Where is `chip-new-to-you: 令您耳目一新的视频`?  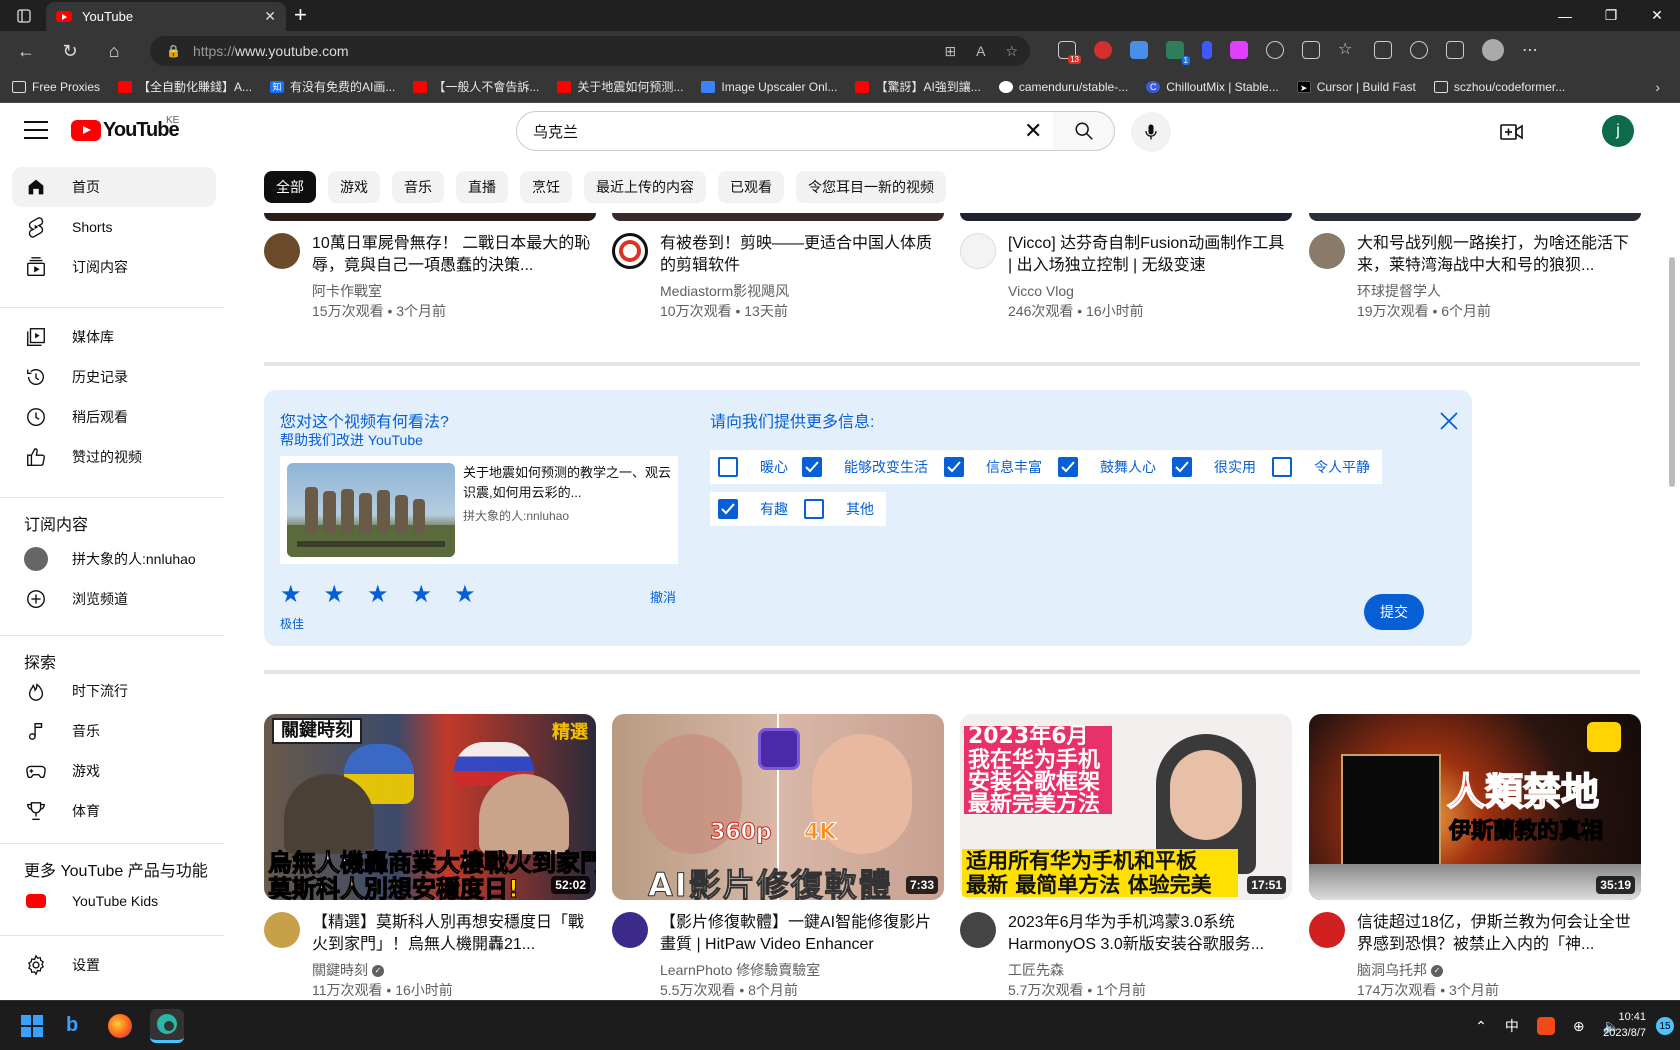 chip-new-to-you: 令您耳目一新的视频 is located at coordinates (871, 187).